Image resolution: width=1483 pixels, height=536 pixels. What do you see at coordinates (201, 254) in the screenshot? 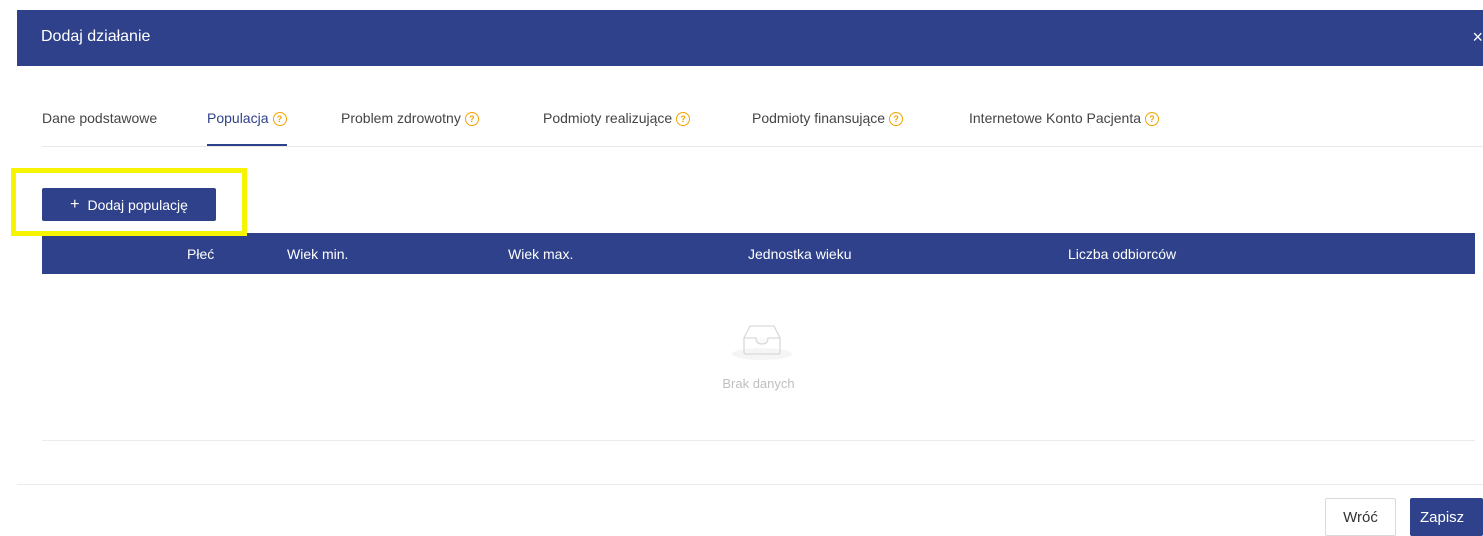
I see `column-header-plec: Płeć` at bounding box center [201, 254].